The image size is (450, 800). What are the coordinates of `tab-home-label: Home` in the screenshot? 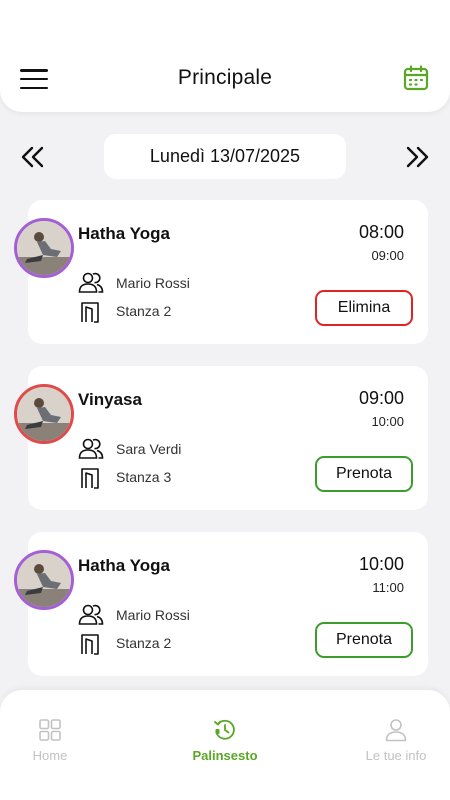 It's located at (50, 755).